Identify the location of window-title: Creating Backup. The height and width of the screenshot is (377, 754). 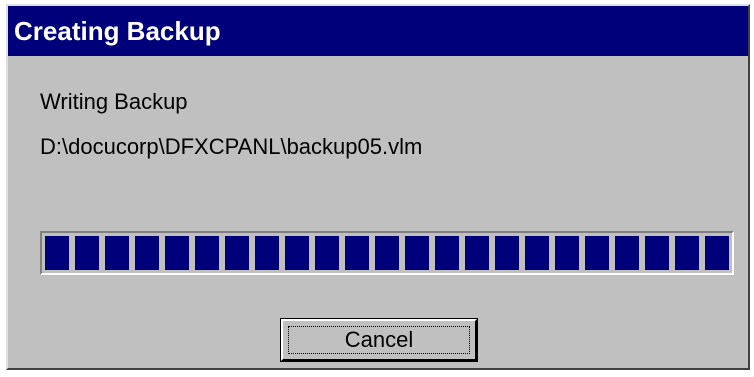
(117, 31).